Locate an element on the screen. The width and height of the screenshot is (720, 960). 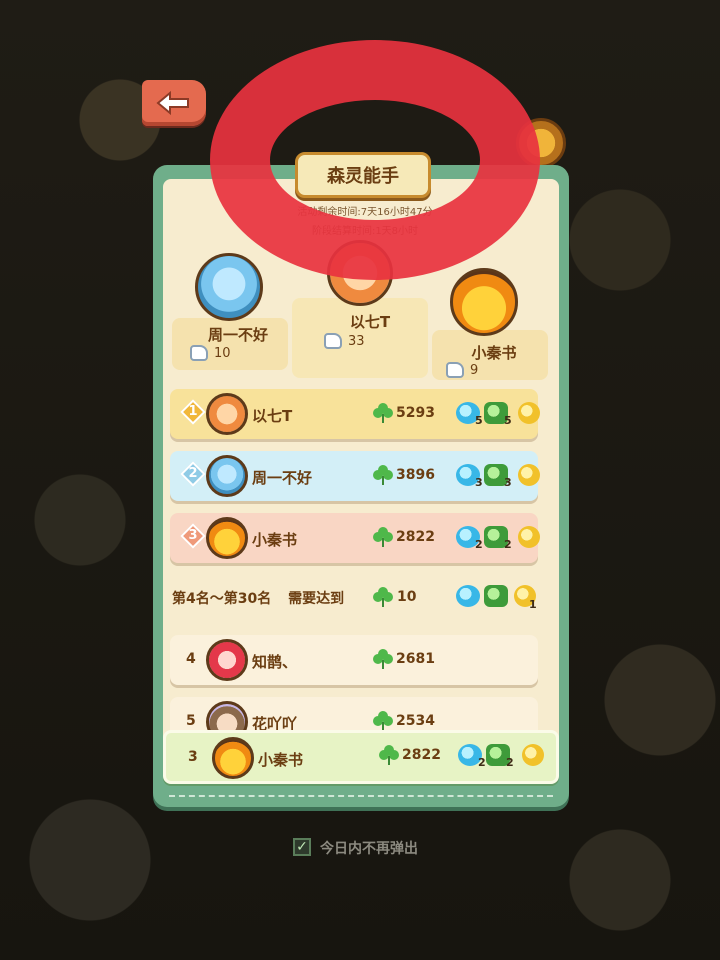
podium-name-3rd: 小秦书 is located at coordinates (494, 353).